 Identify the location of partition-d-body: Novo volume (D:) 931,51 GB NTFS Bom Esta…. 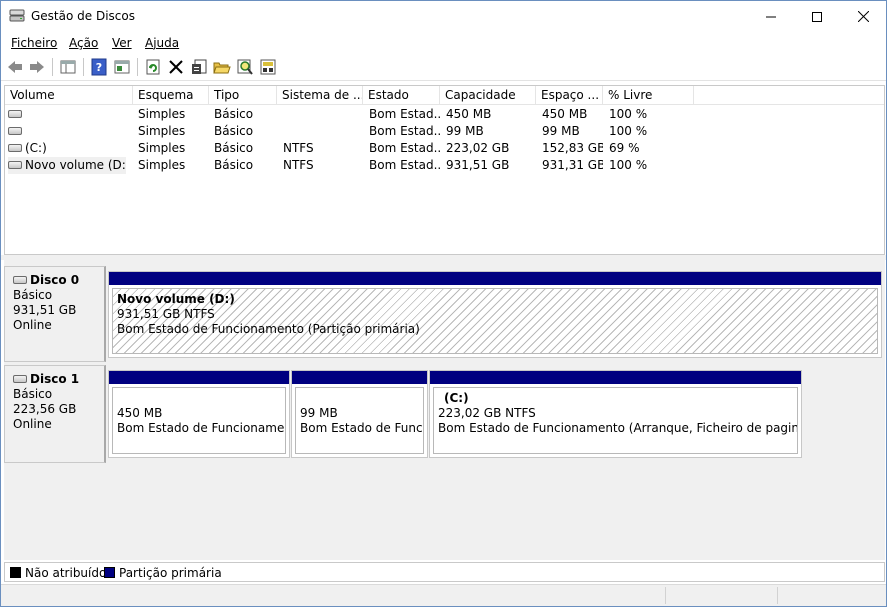
(495, 321).